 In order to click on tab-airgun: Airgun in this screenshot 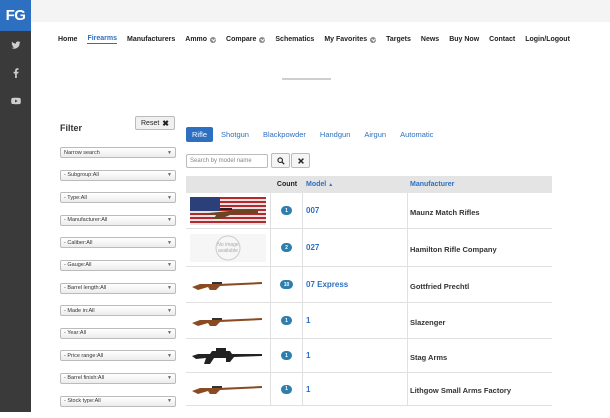, I will do `click(375, 134)`.